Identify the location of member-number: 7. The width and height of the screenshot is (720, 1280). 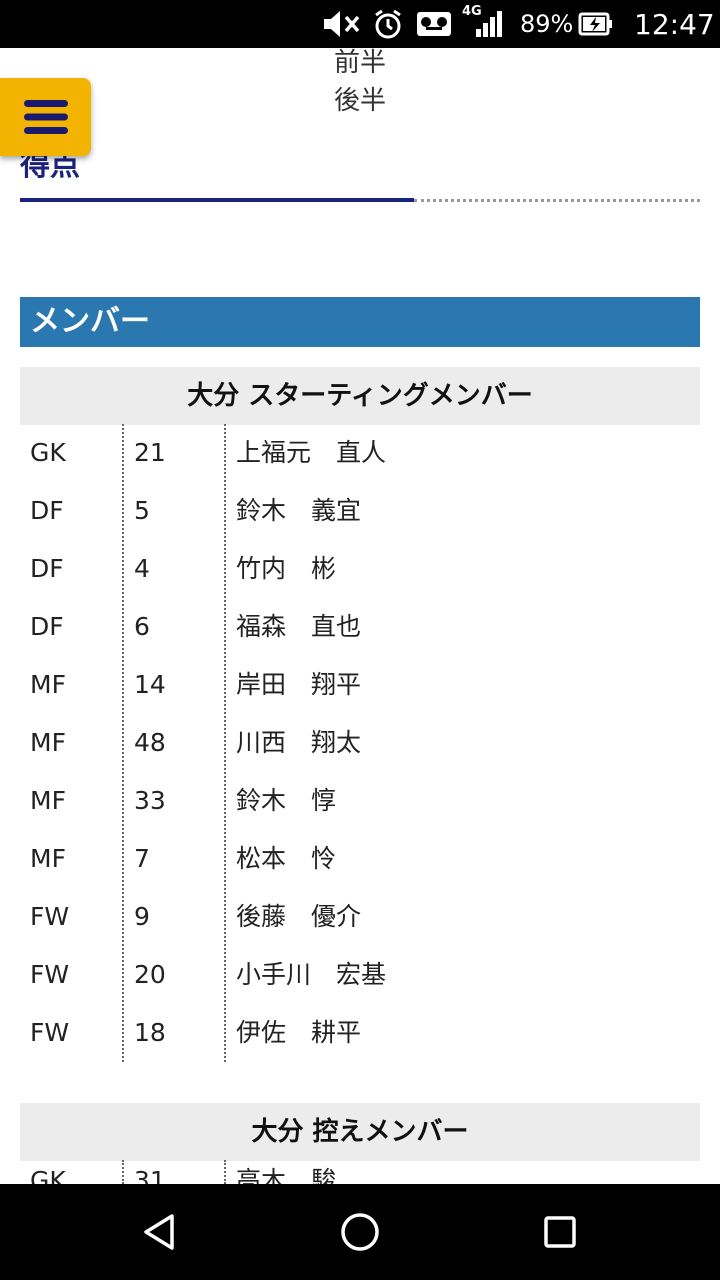
(142, 858).